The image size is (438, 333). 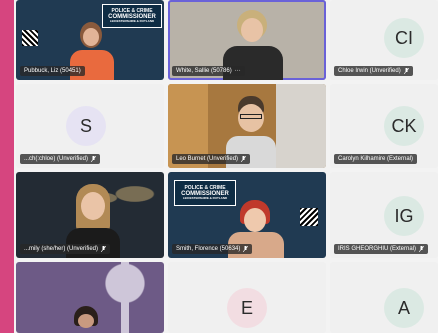 I want to click on participant-name: ...ch(:chloe) (Unverified), so click(x=56, y=159).